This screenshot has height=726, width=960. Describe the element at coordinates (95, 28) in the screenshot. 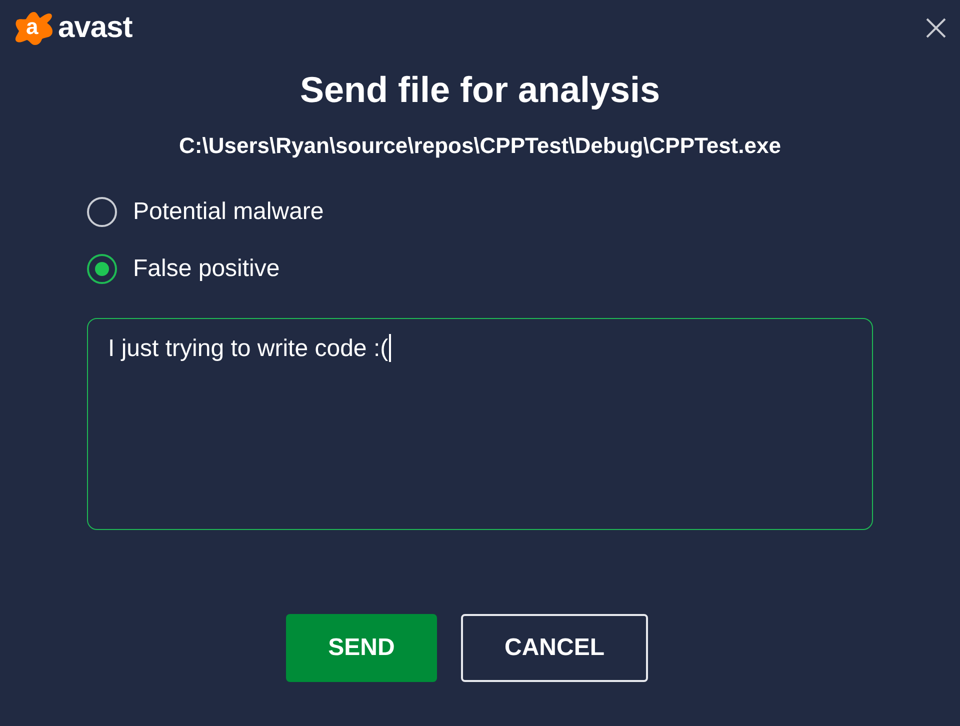

I see `logo-wordmark: avast` at that location.